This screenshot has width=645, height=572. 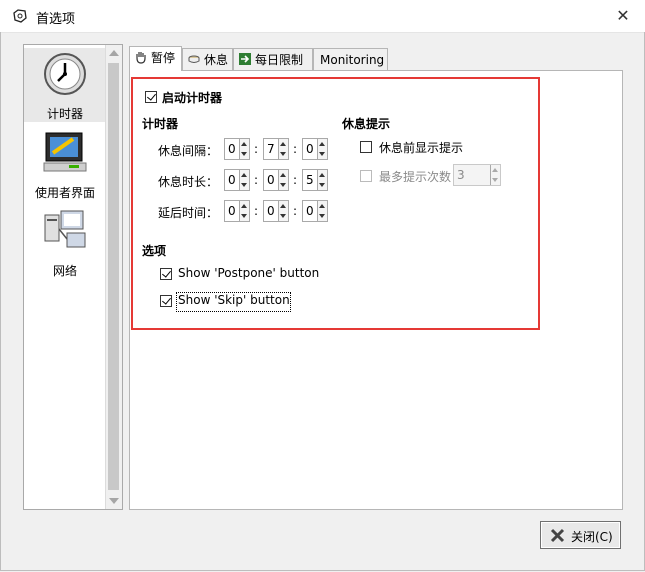 I want to click on tab-daily-limit: 每日限制, so click(x=273, y=59).